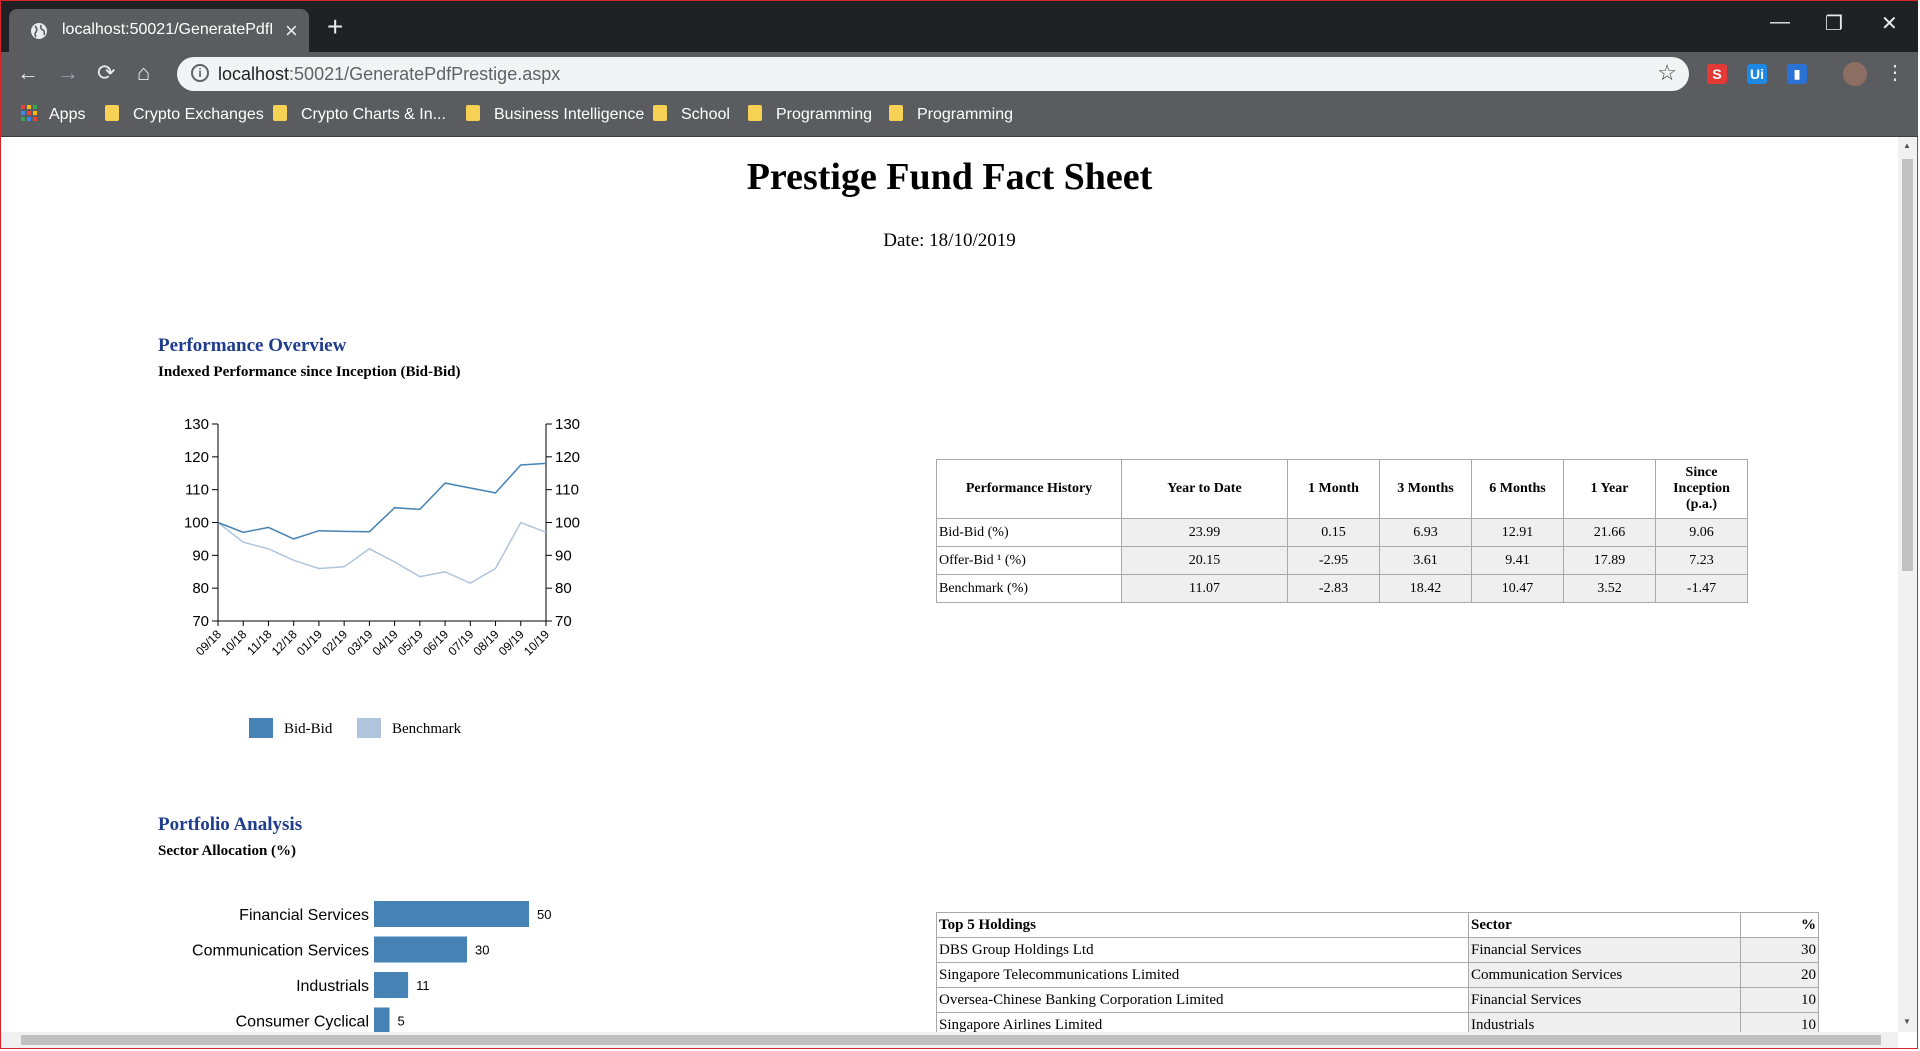  Describe the element at coordinates (563, 588) in the screenshot. I see `y-tick-label-right: 80` at that location.